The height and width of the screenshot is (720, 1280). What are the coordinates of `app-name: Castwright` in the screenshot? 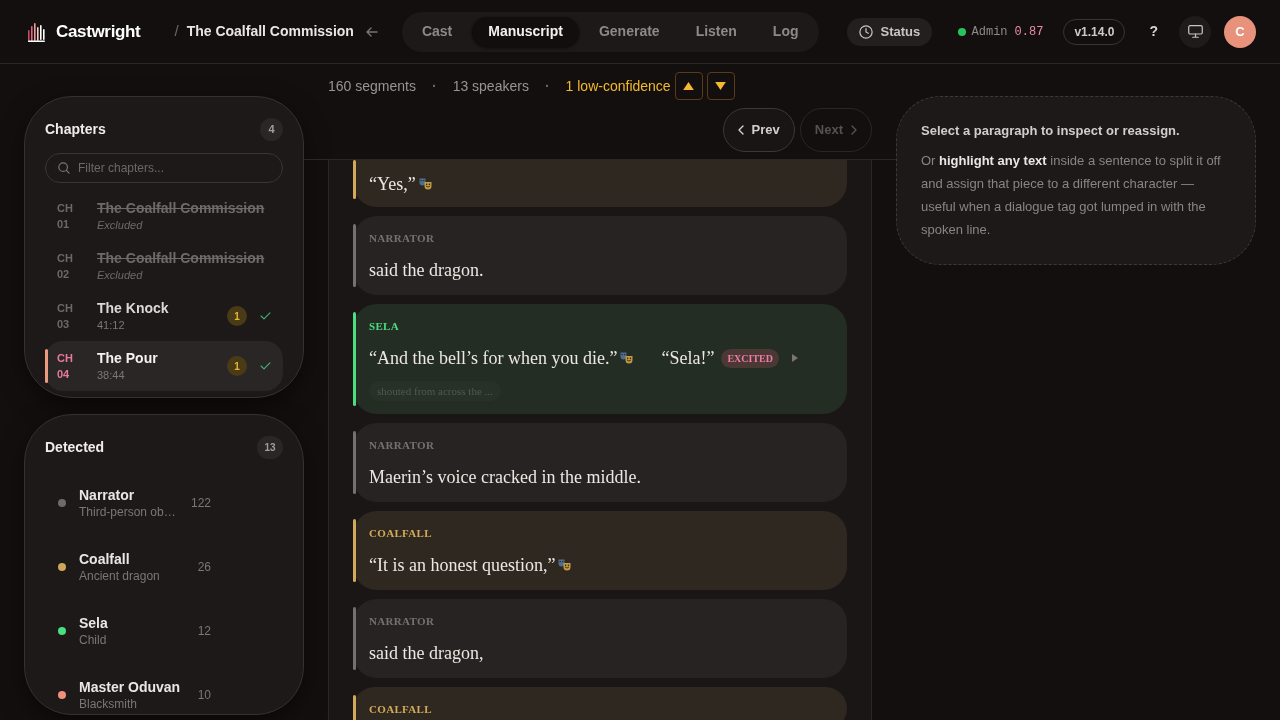 It's located at (98, 31).